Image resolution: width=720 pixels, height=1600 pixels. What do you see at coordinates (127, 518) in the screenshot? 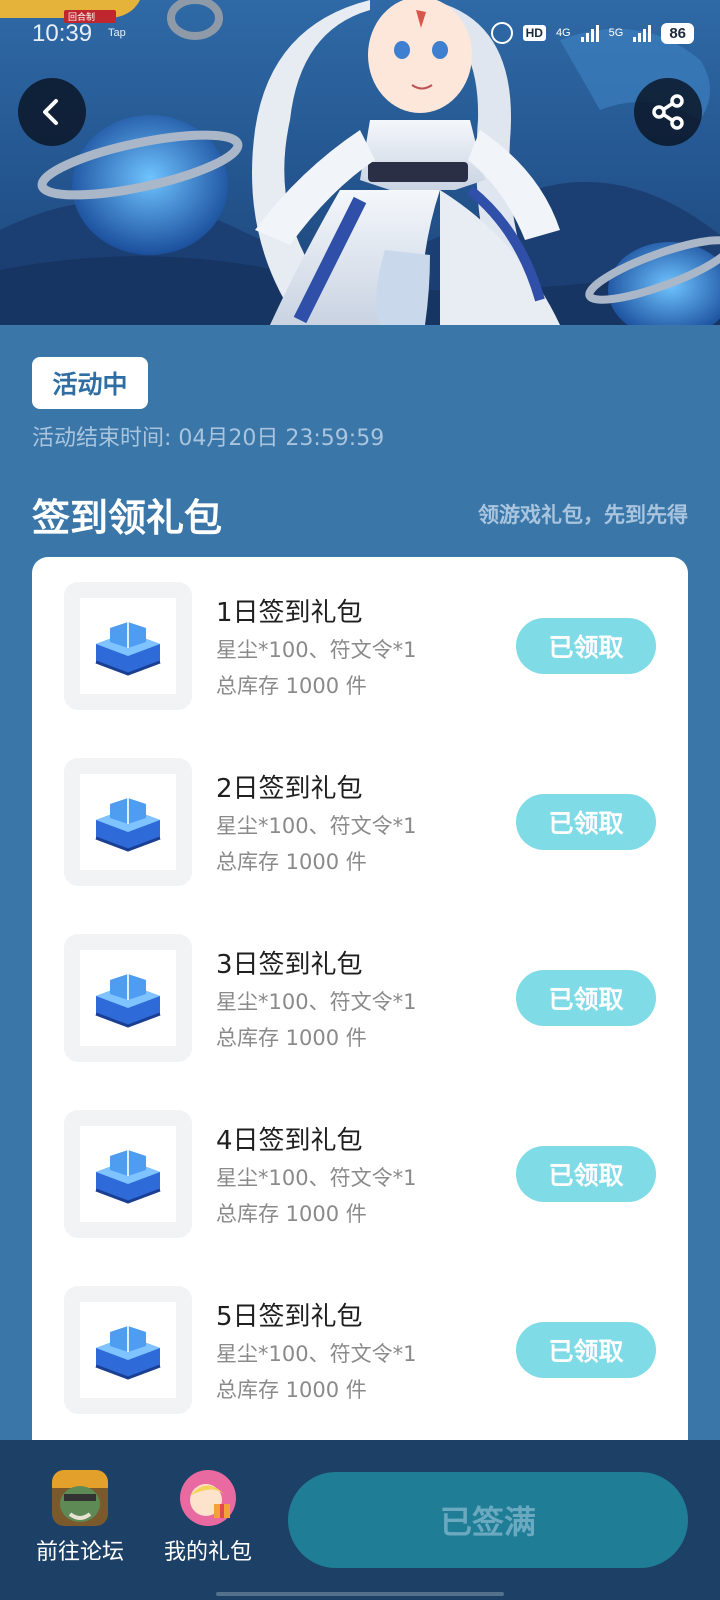
I see `section-title: 签到领礼包` at bounding box center [127, 518].